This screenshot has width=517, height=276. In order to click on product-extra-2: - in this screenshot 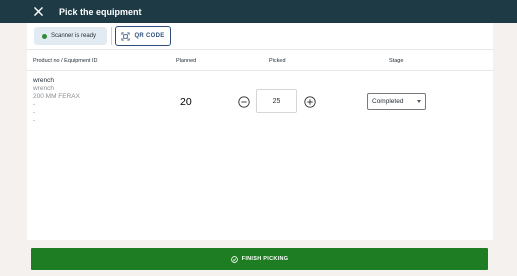, I will do `click(34, 112)`.